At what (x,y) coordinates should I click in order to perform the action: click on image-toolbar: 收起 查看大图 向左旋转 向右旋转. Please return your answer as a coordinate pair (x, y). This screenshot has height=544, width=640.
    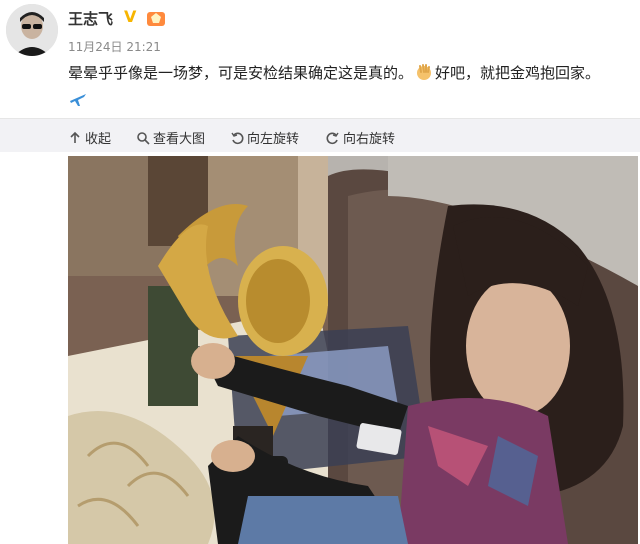
    Looking at the image, I should click on (320, 135).